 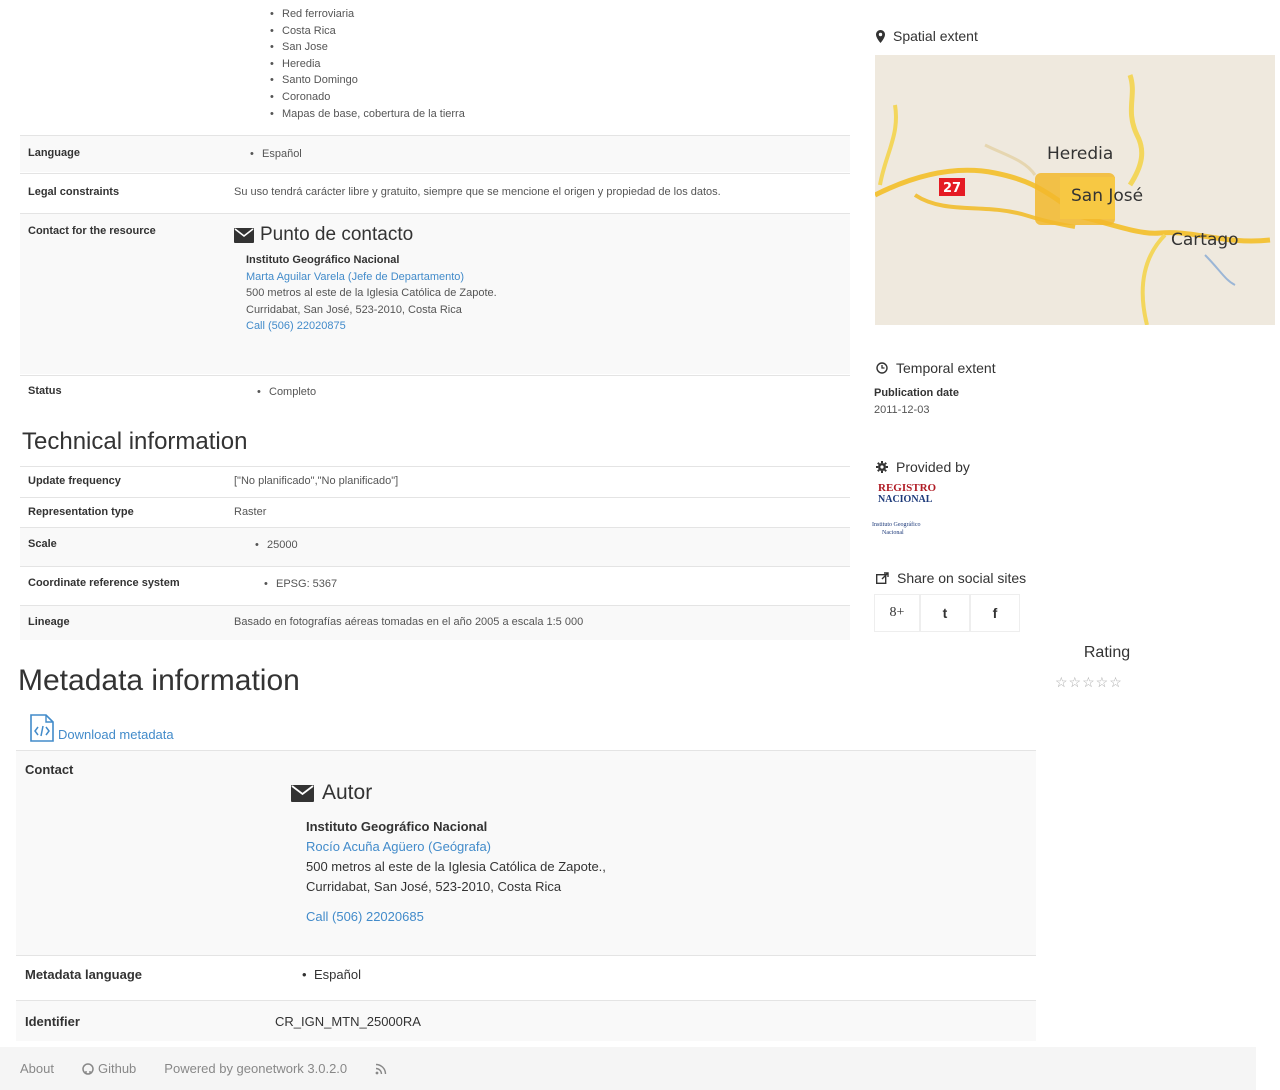 I want to click on metadata-language-list: Español, so click(x=330, y=975).